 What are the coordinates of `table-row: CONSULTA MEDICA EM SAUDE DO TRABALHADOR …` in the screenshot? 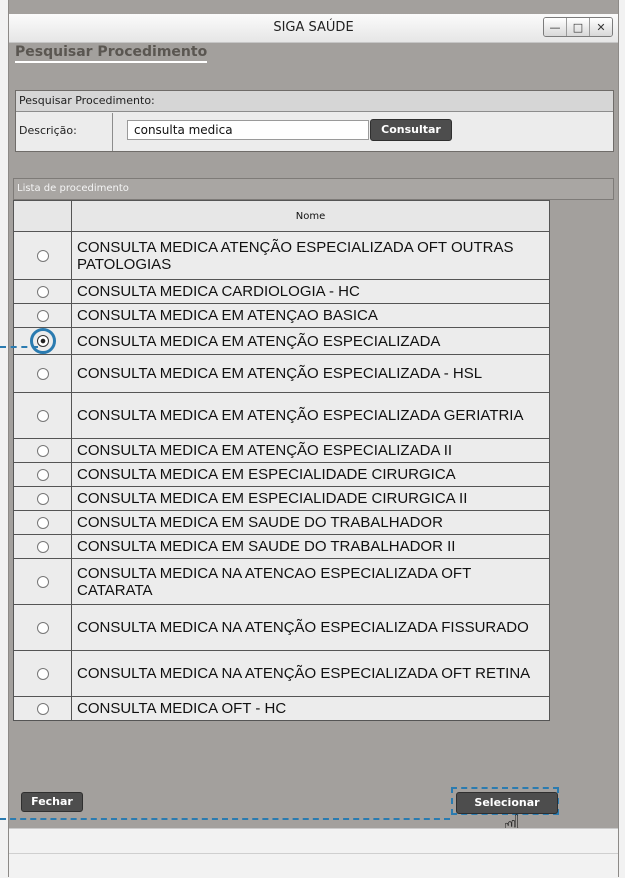 It's located at (281, 546).